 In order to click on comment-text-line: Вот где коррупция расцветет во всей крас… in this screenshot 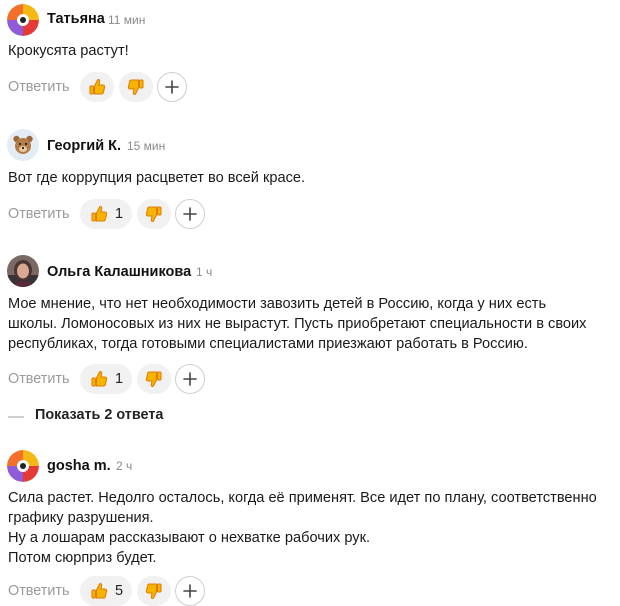, I will do `click(157, 178)`.